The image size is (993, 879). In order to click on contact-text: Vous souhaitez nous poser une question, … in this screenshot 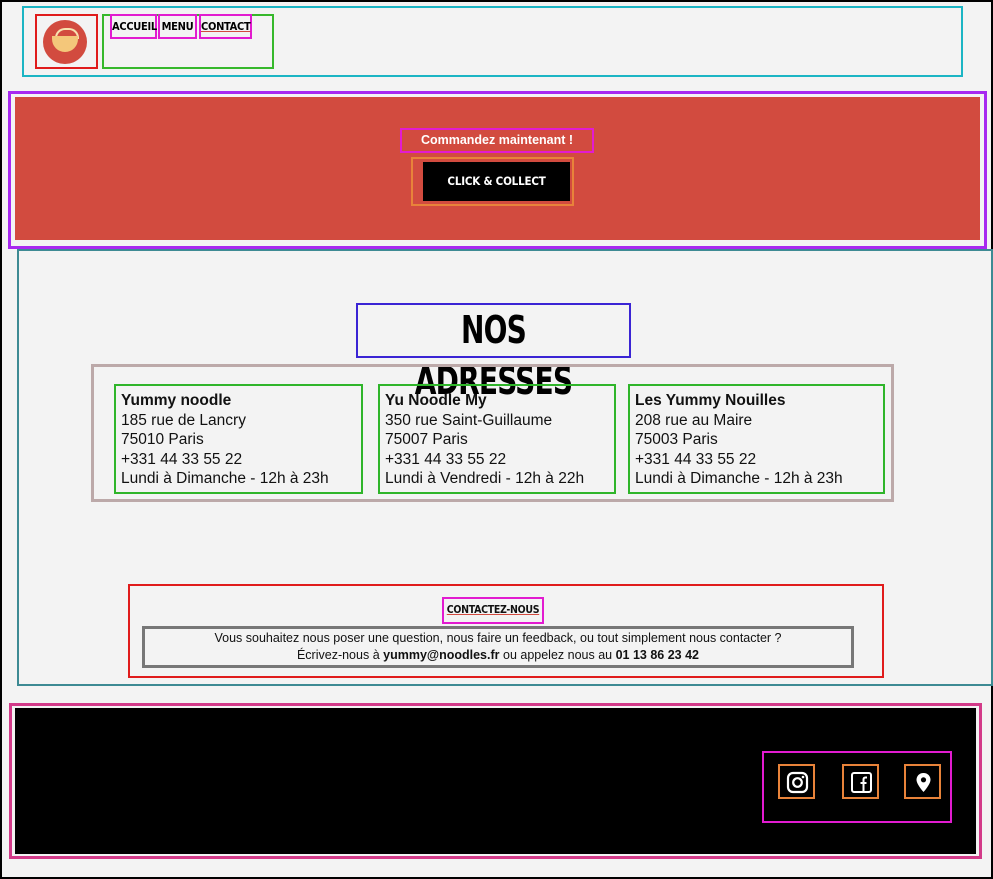, I will do `click(498, 646)`.